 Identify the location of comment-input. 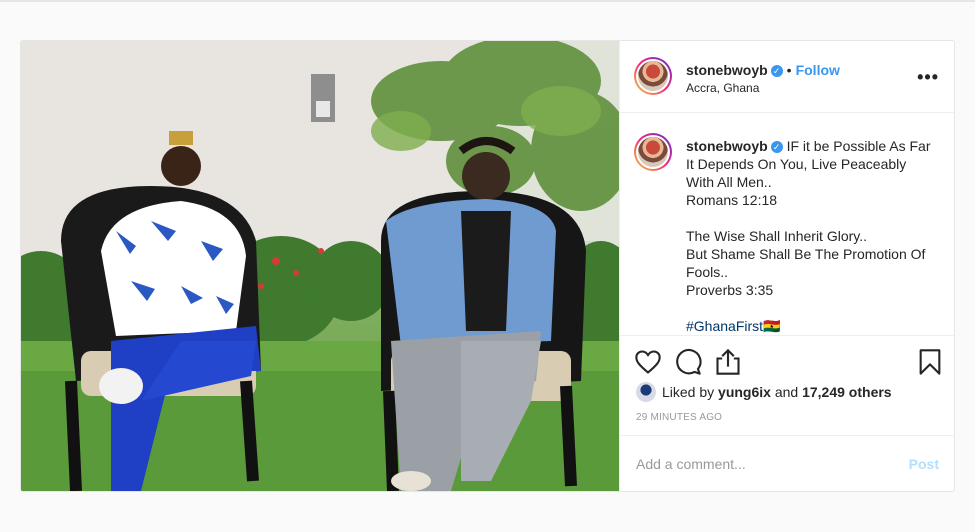
(756, 464).